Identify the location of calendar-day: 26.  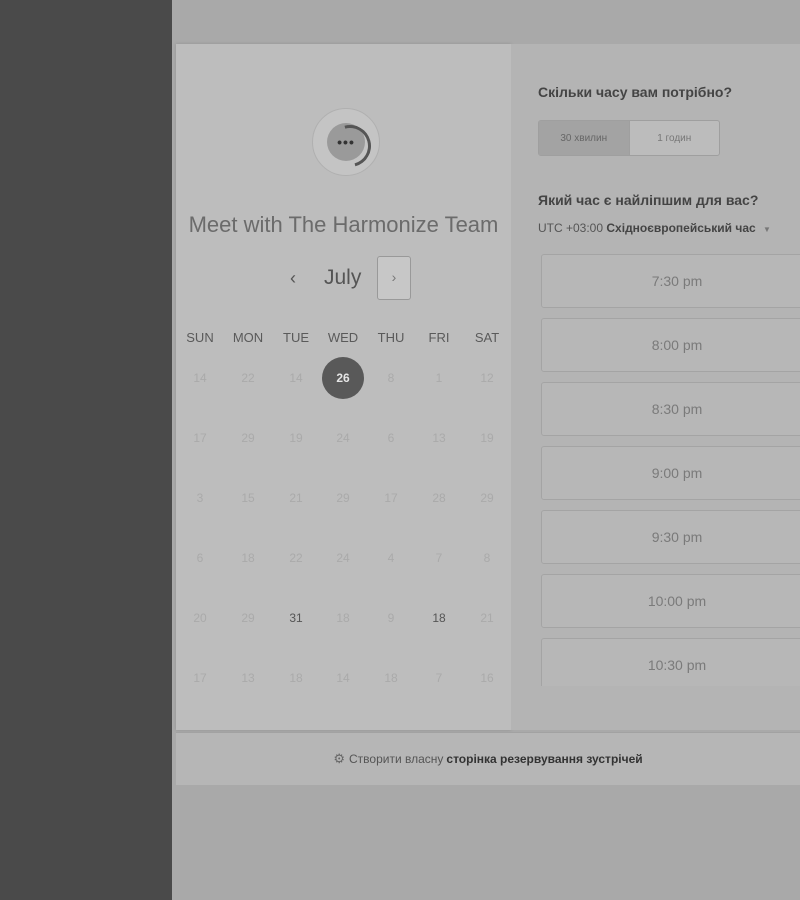
(343, 378).